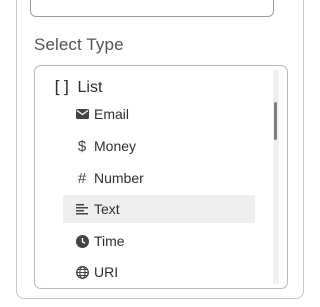 This screenshot has width=320, height=307. What do you see at coordinates (82, 114) in the screenshot?
I see `envelope-icon` at bounding box center [82, 114].